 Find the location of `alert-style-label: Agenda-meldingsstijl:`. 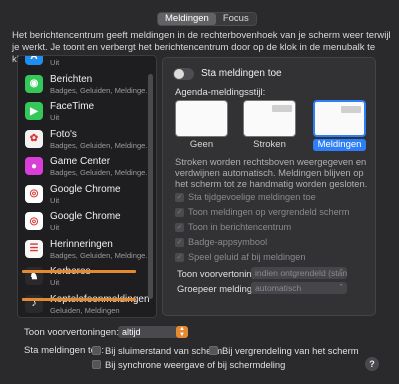

alert-style-label: Agenda-meldingsstijl: is located at coordinates (220, 92).